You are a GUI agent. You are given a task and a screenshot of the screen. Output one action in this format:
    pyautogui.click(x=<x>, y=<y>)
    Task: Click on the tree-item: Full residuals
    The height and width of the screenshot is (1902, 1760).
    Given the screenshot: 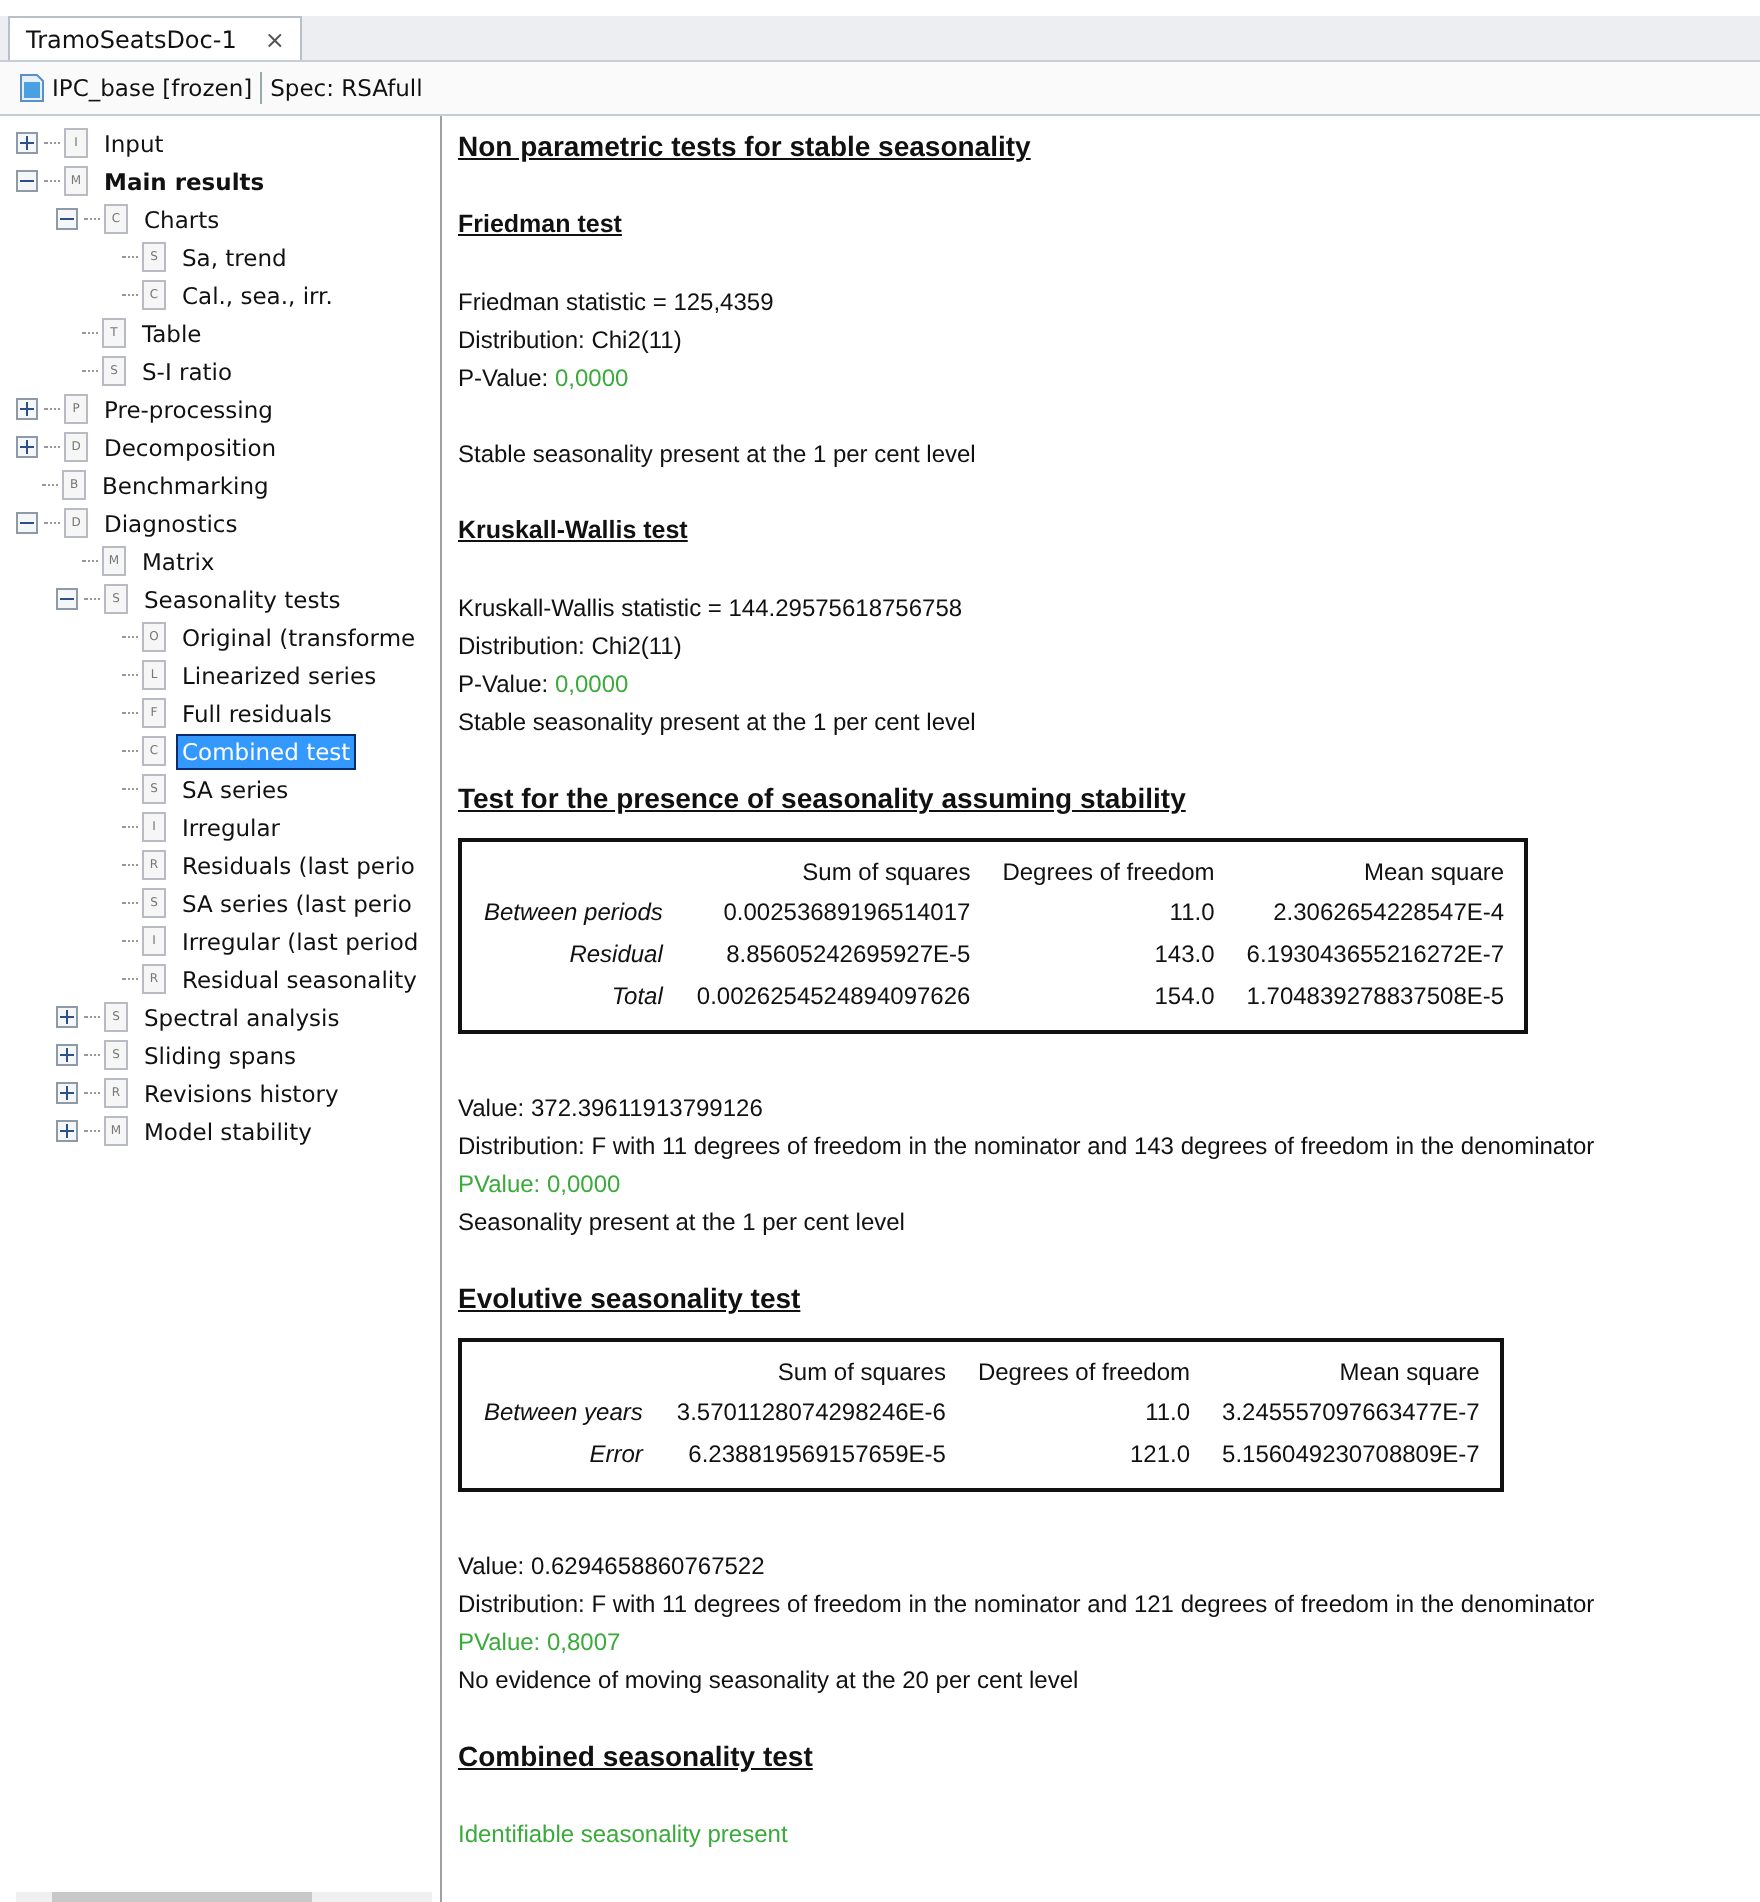 What is the action you would take?
    pyautogui.click(x=257, y=713)
    